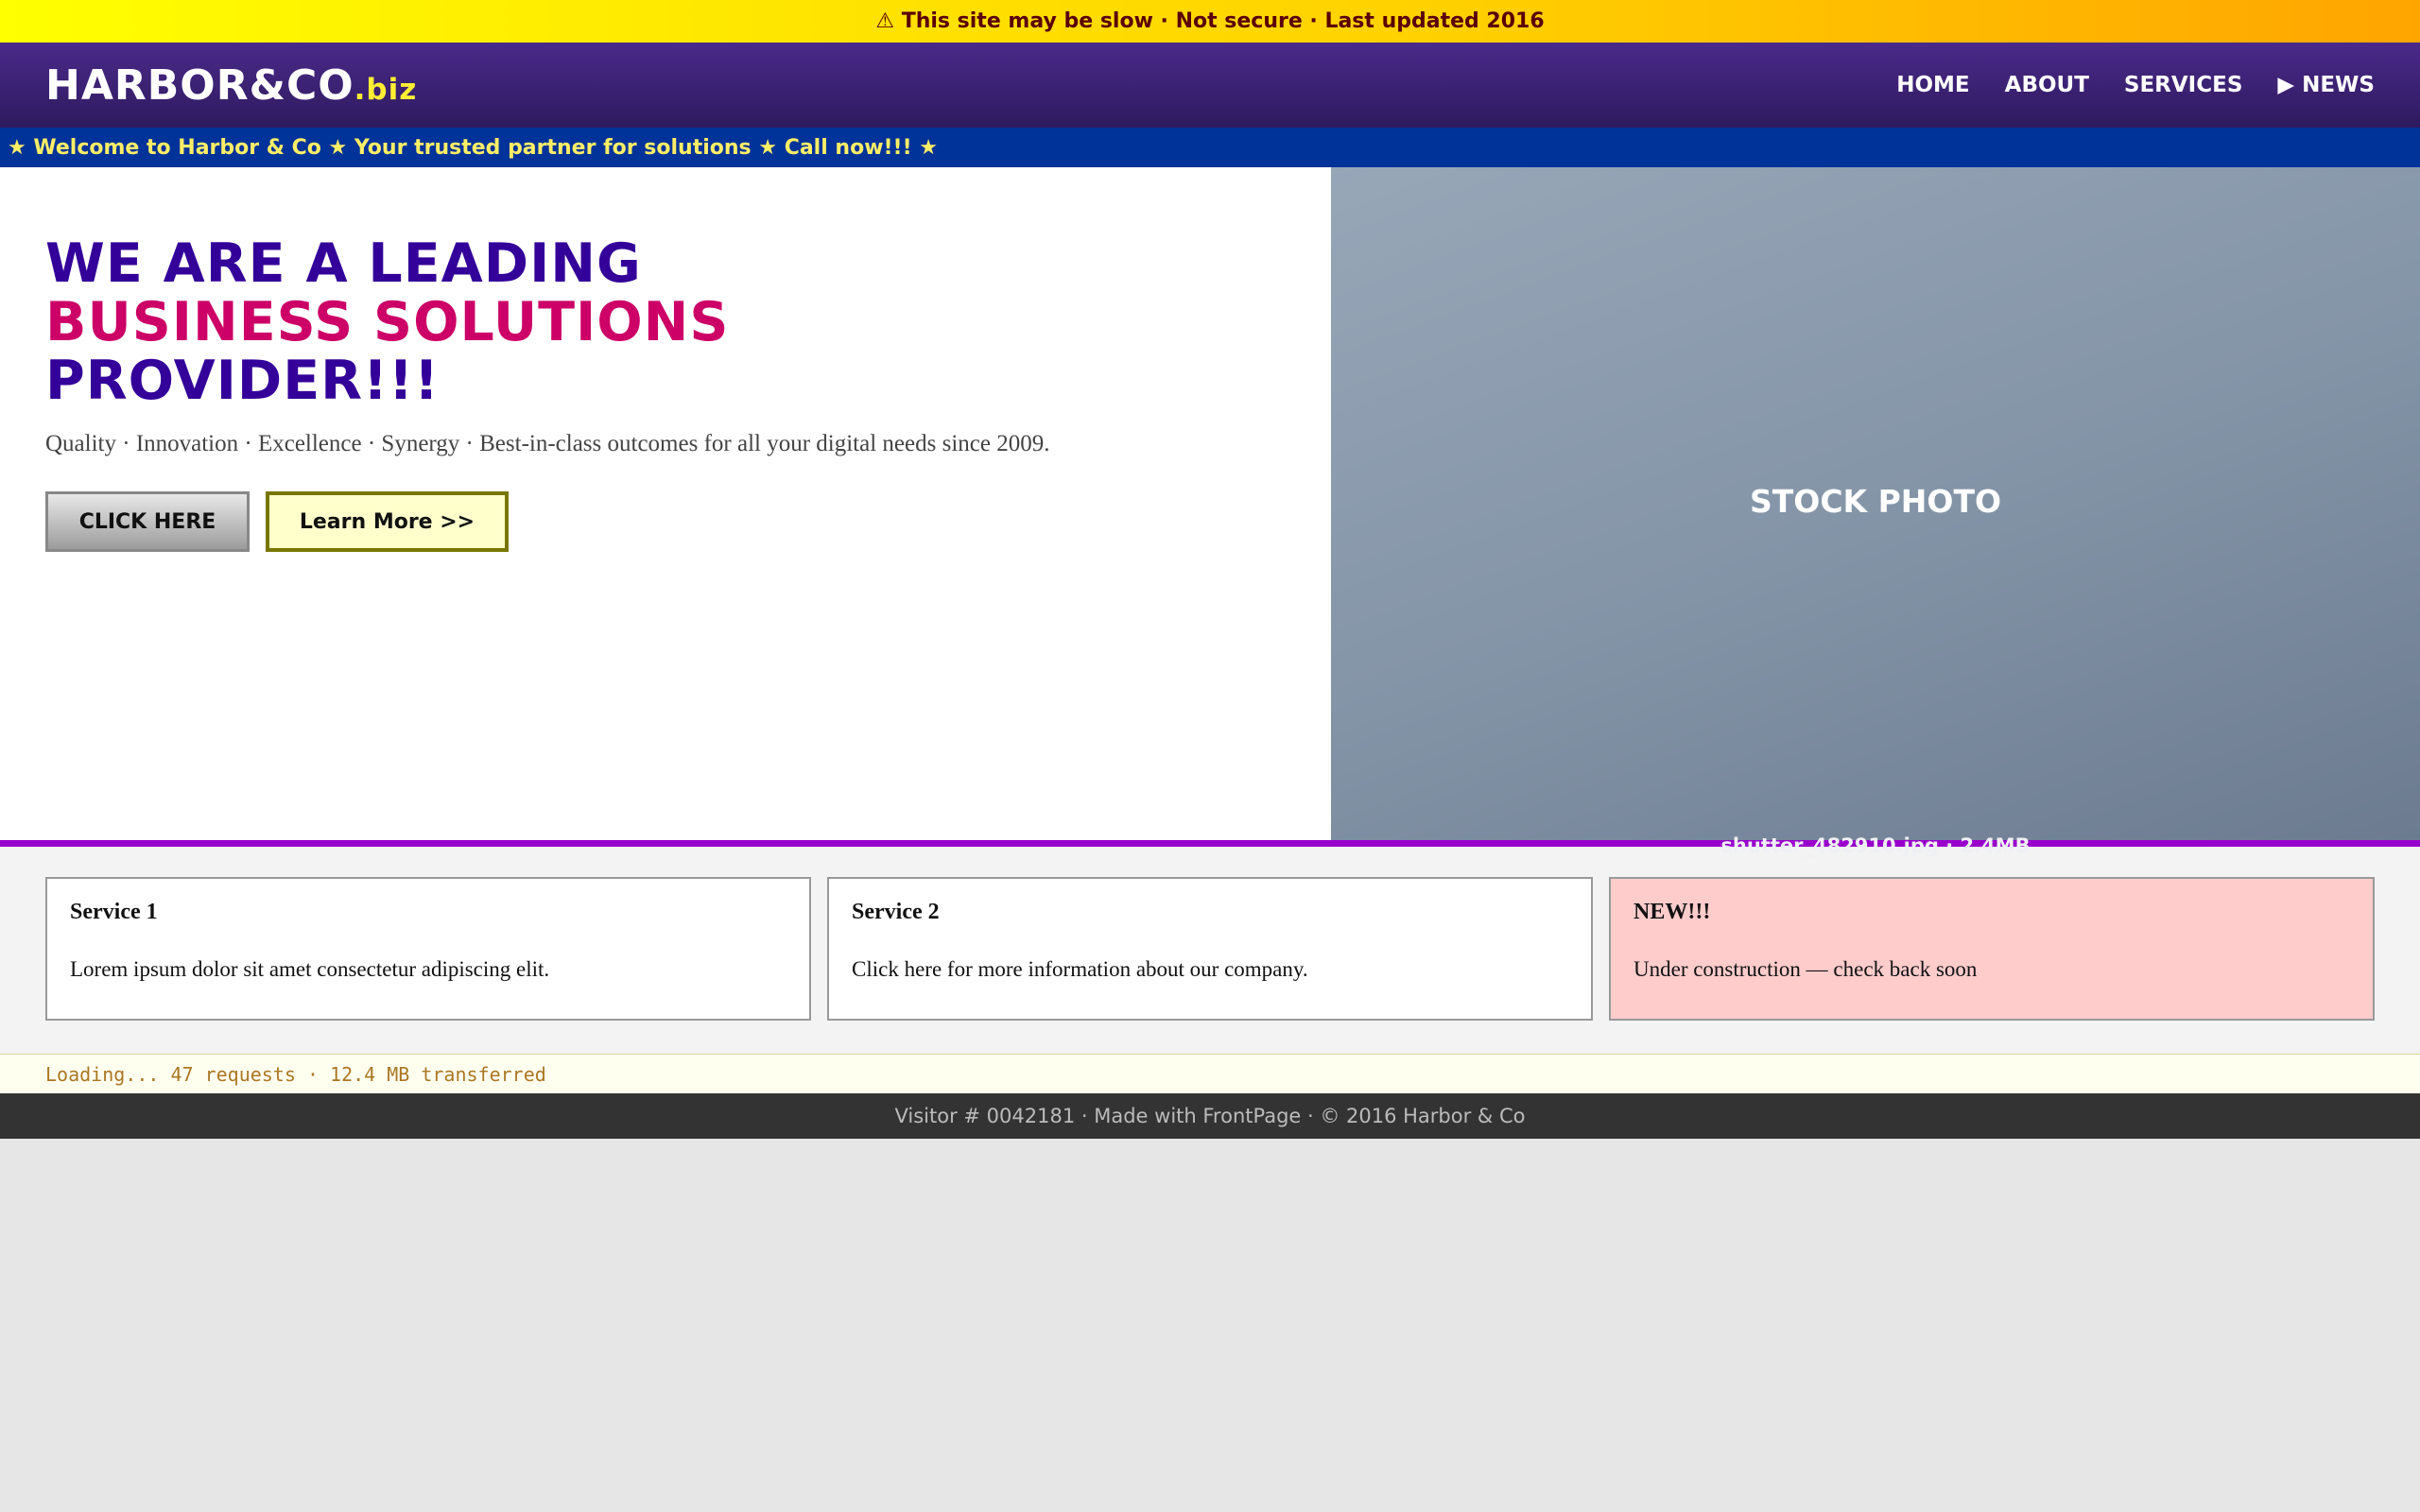  I want to click on service-card-title: Service 1, so click(114, 912).